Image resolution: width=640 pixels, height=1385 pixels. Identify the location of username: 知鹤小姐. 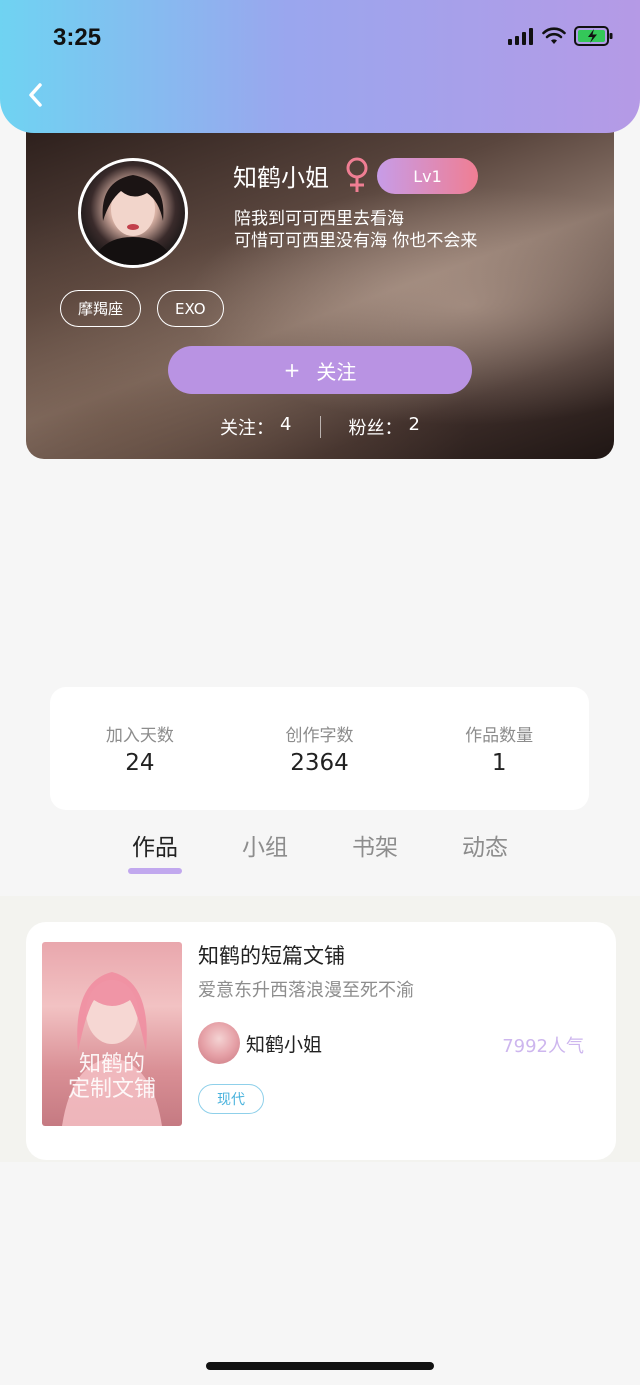
(281, 178).